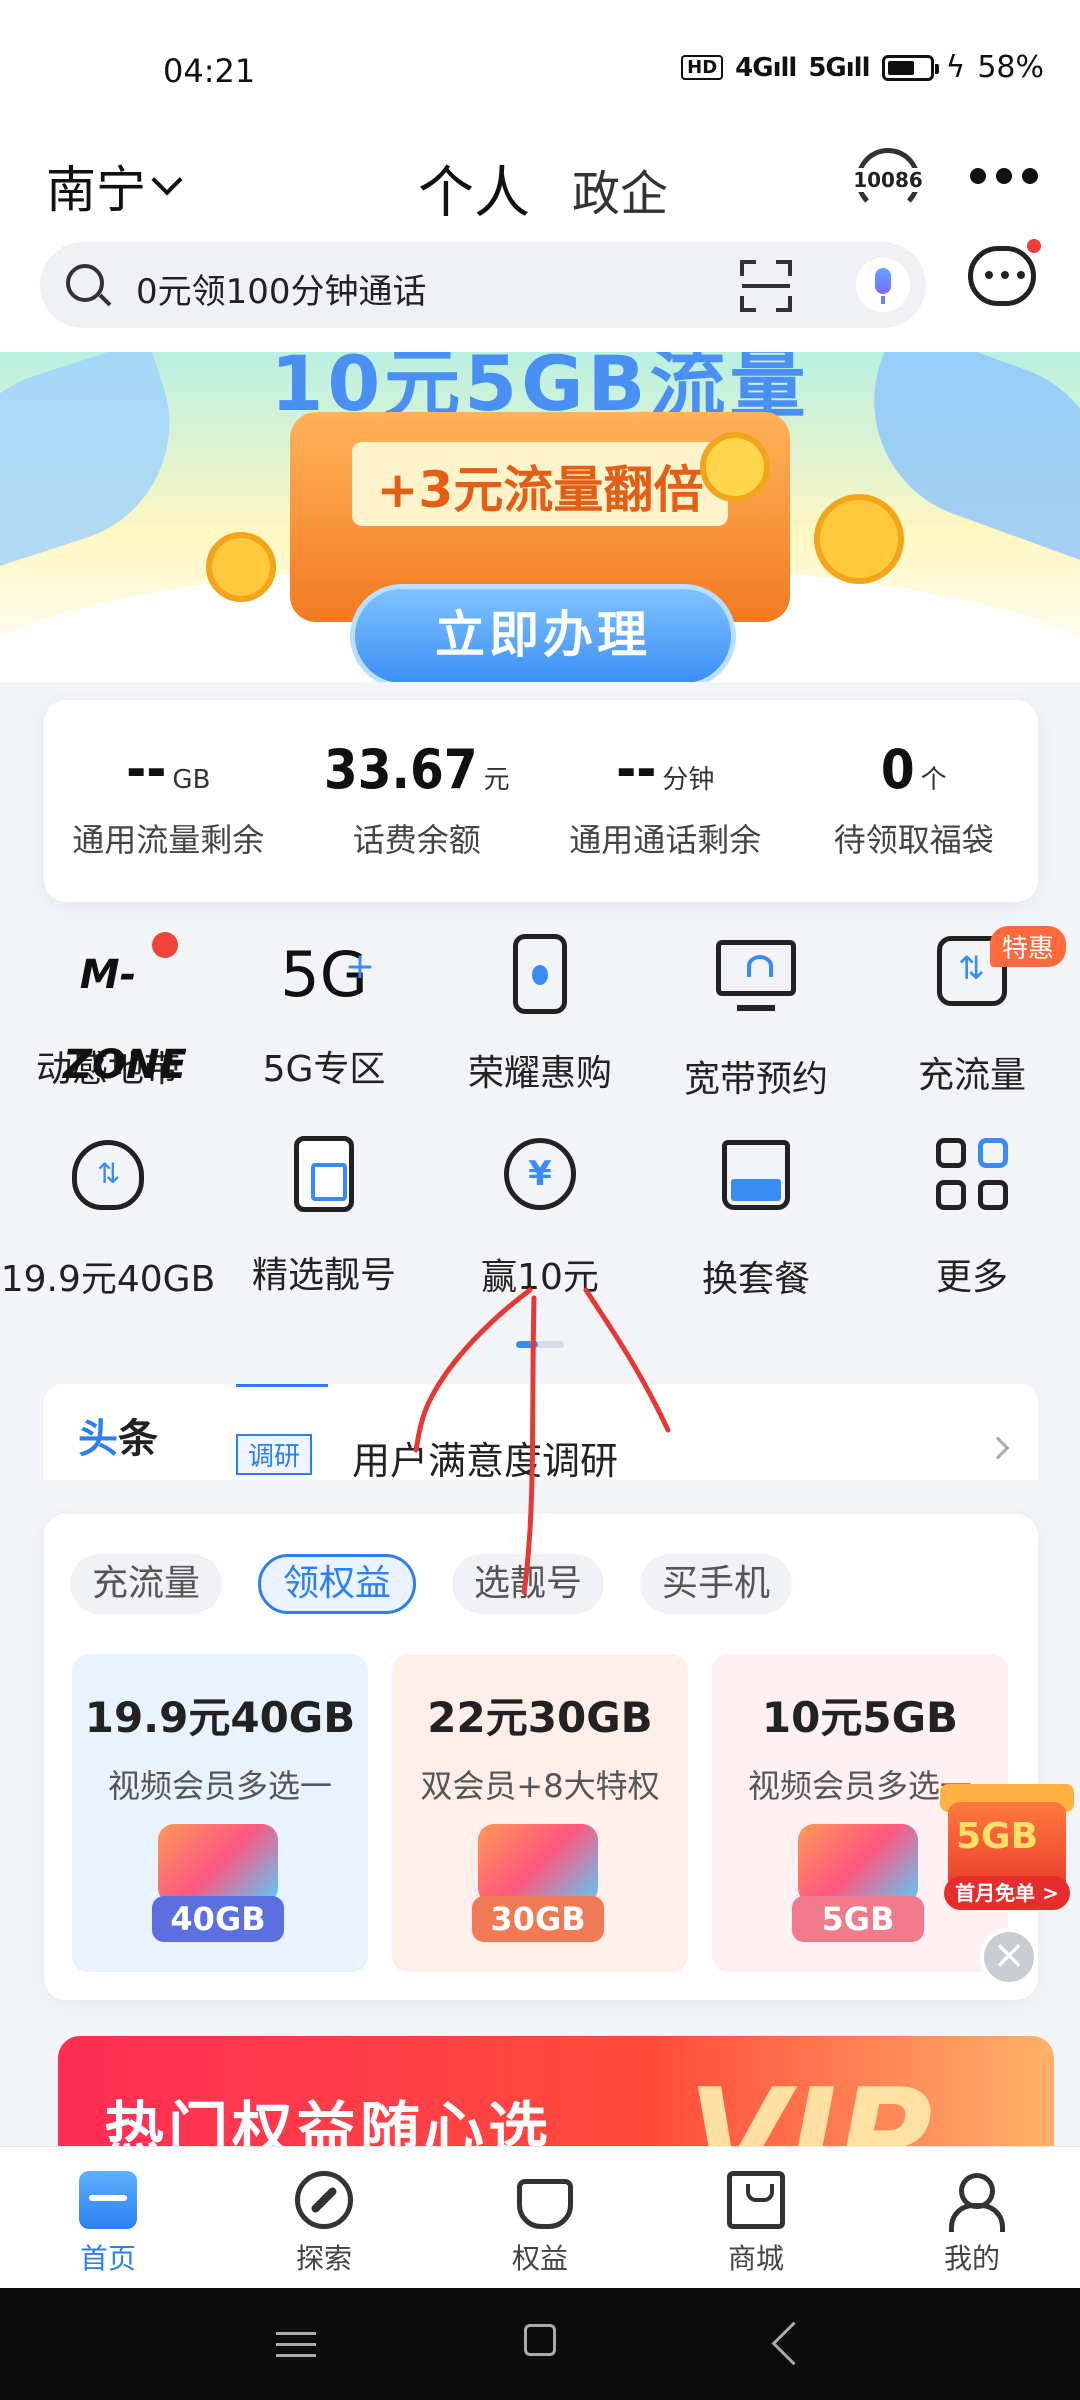 This screenshot has height=2400, width=1080. What do you see at coordinates (165, 945) in the screenshot?
I see `notification-dot` at bounding box center [165, 945].